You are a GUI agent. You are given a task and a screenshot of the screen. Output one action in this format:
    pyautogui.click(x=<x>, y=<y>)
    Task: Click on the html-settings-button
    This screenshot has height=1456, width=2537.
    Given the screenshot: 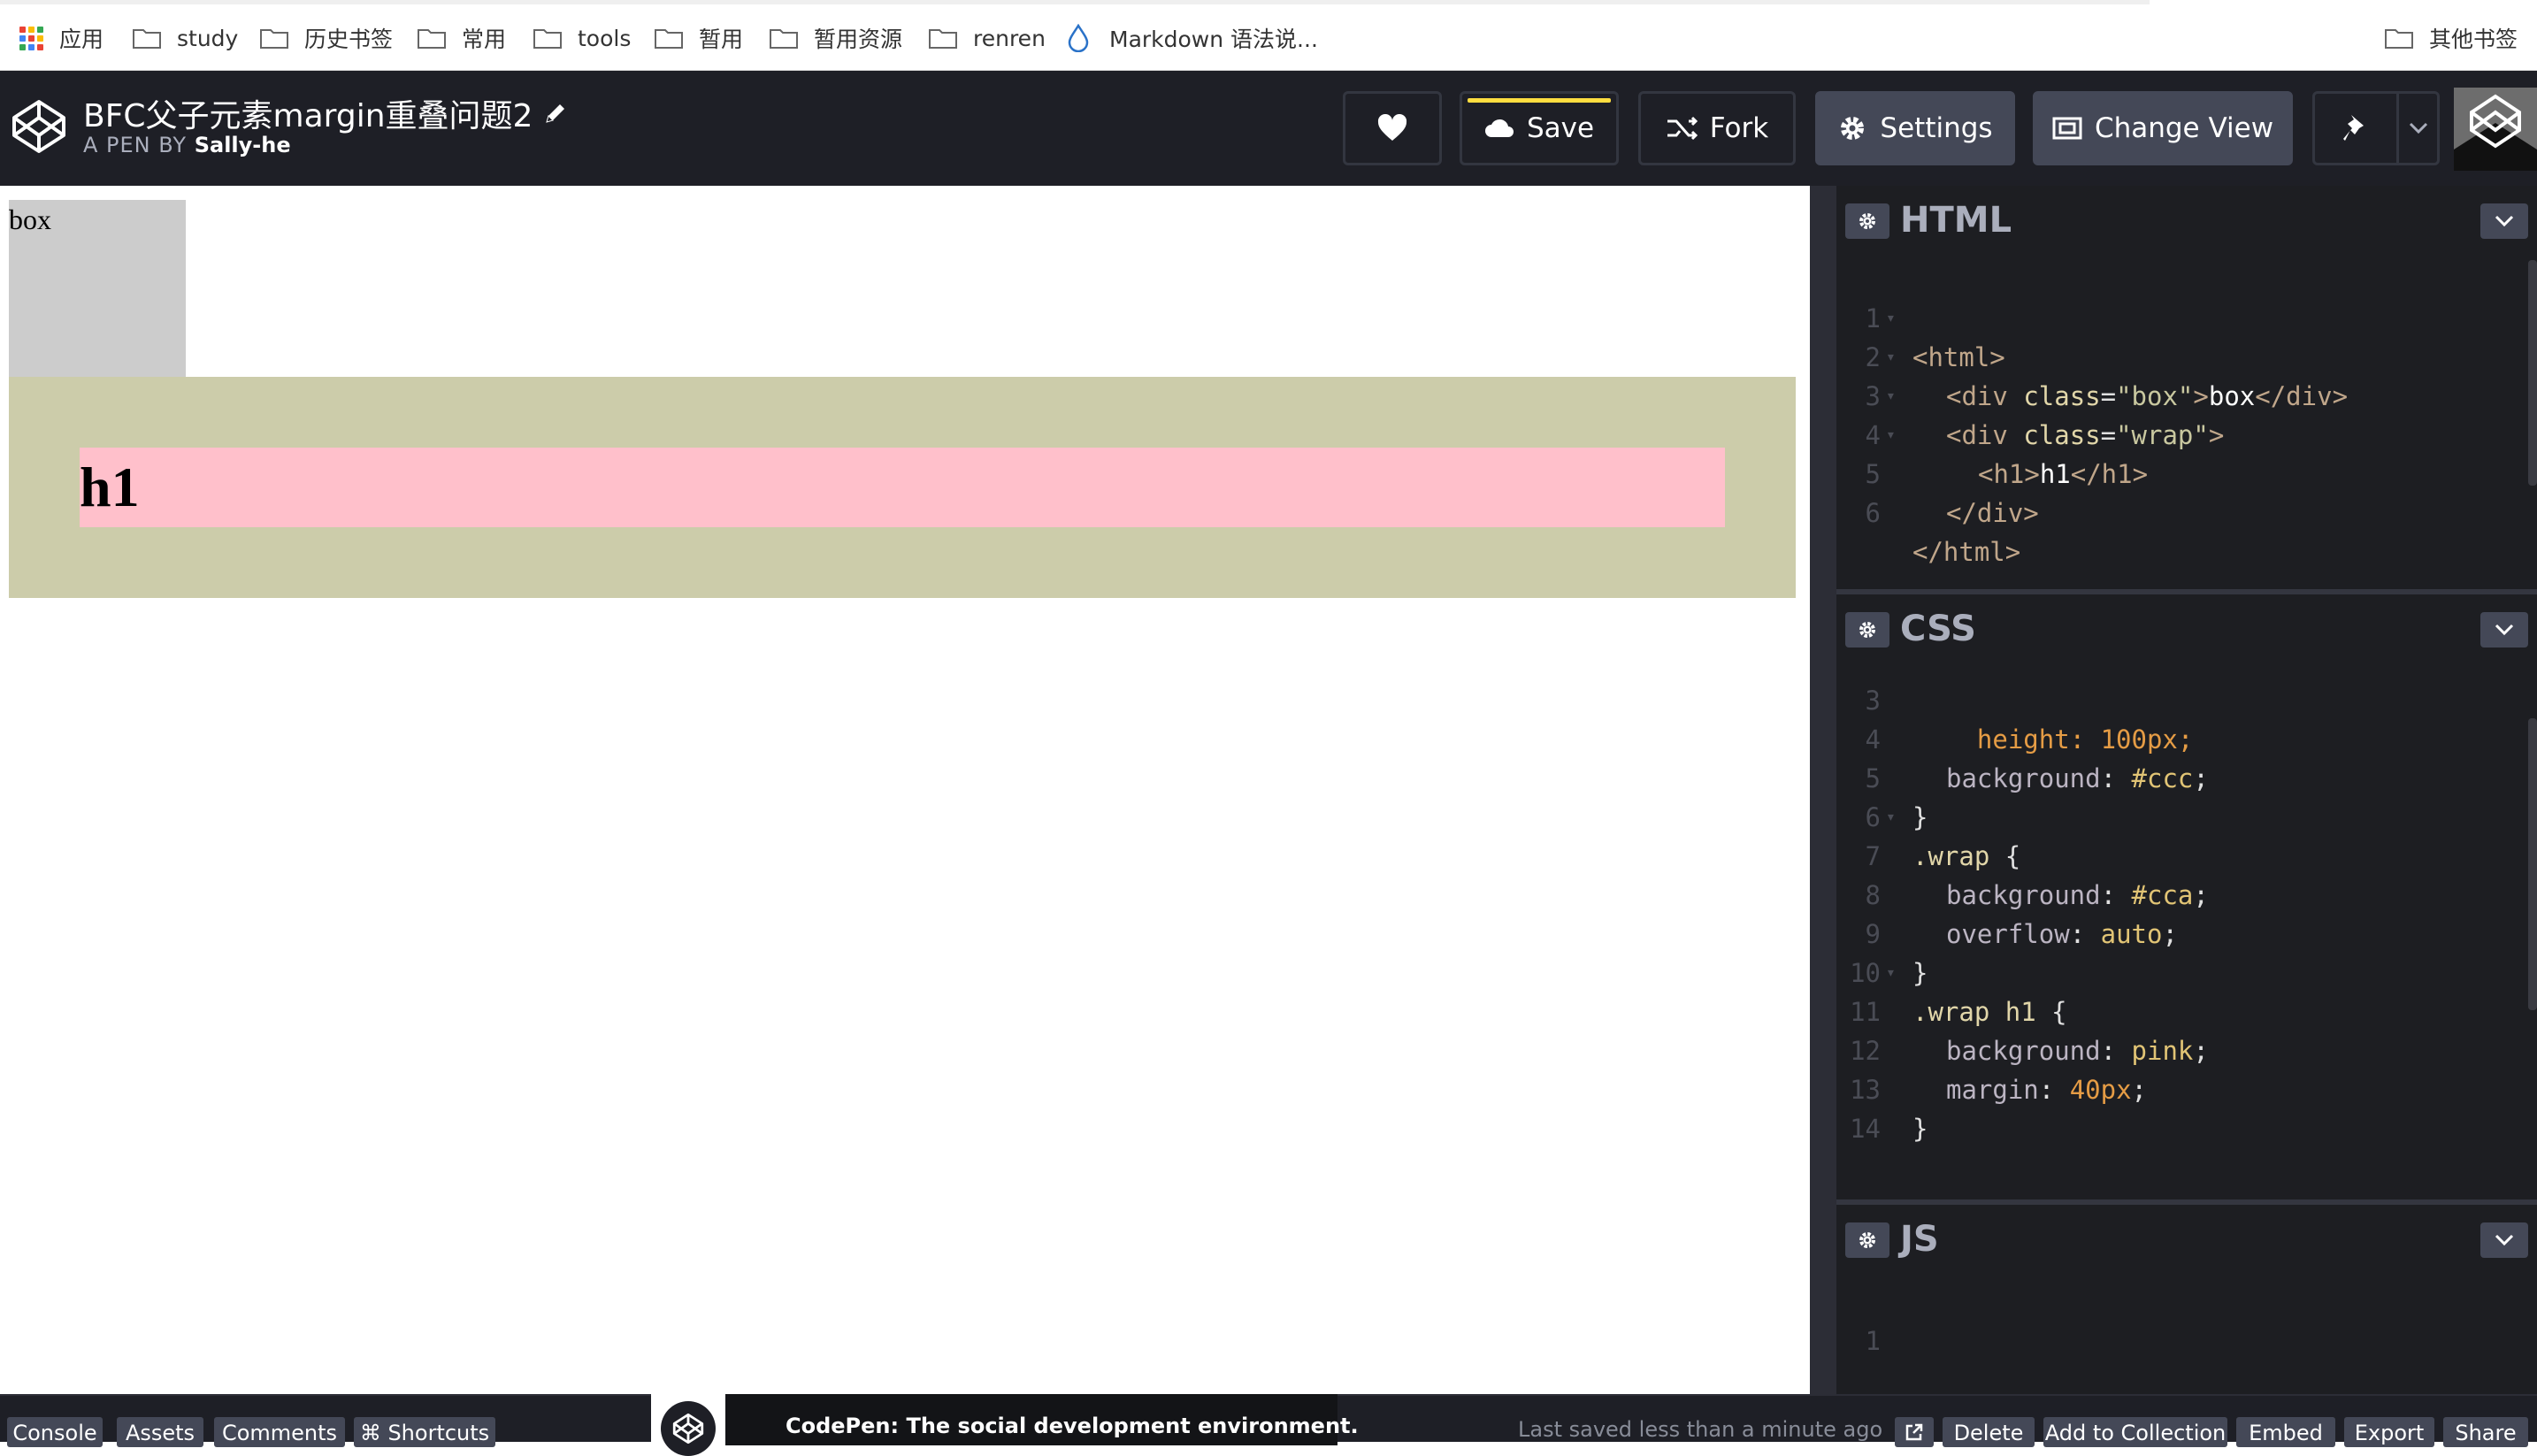 What is the action you would take?
    pyautogui.click(x=1867, y=221)
    